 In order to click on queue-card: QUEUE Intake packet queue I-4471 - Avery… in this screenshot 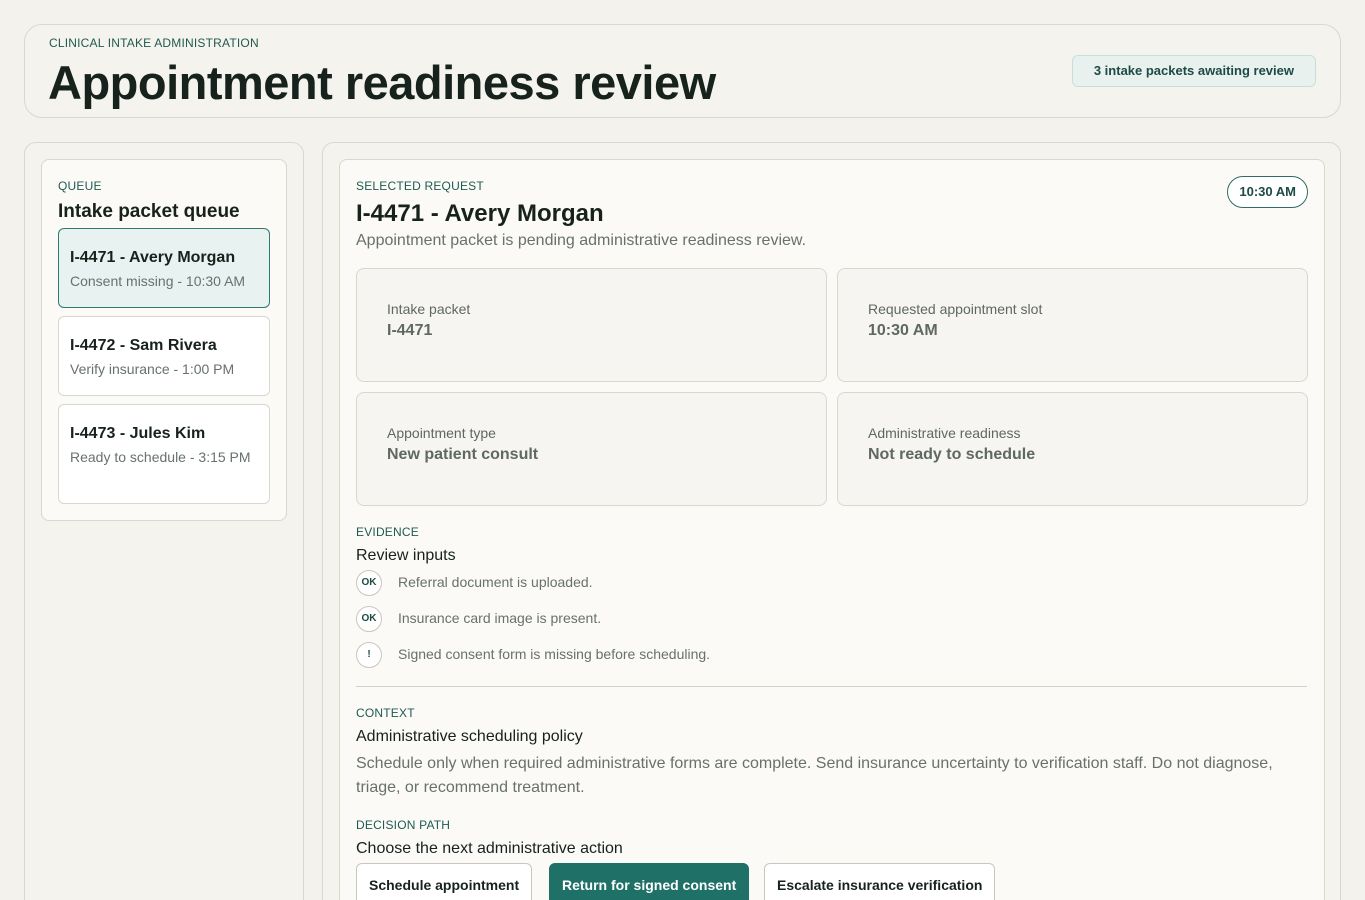, I will do `click(164, 340)`.